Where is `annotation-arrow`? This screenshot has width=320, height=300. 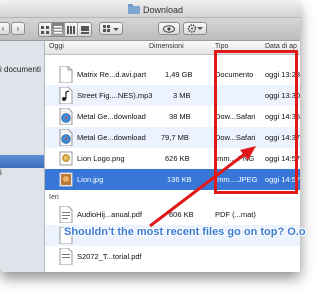
annotation-arrow is located at coordinates (202, 187).